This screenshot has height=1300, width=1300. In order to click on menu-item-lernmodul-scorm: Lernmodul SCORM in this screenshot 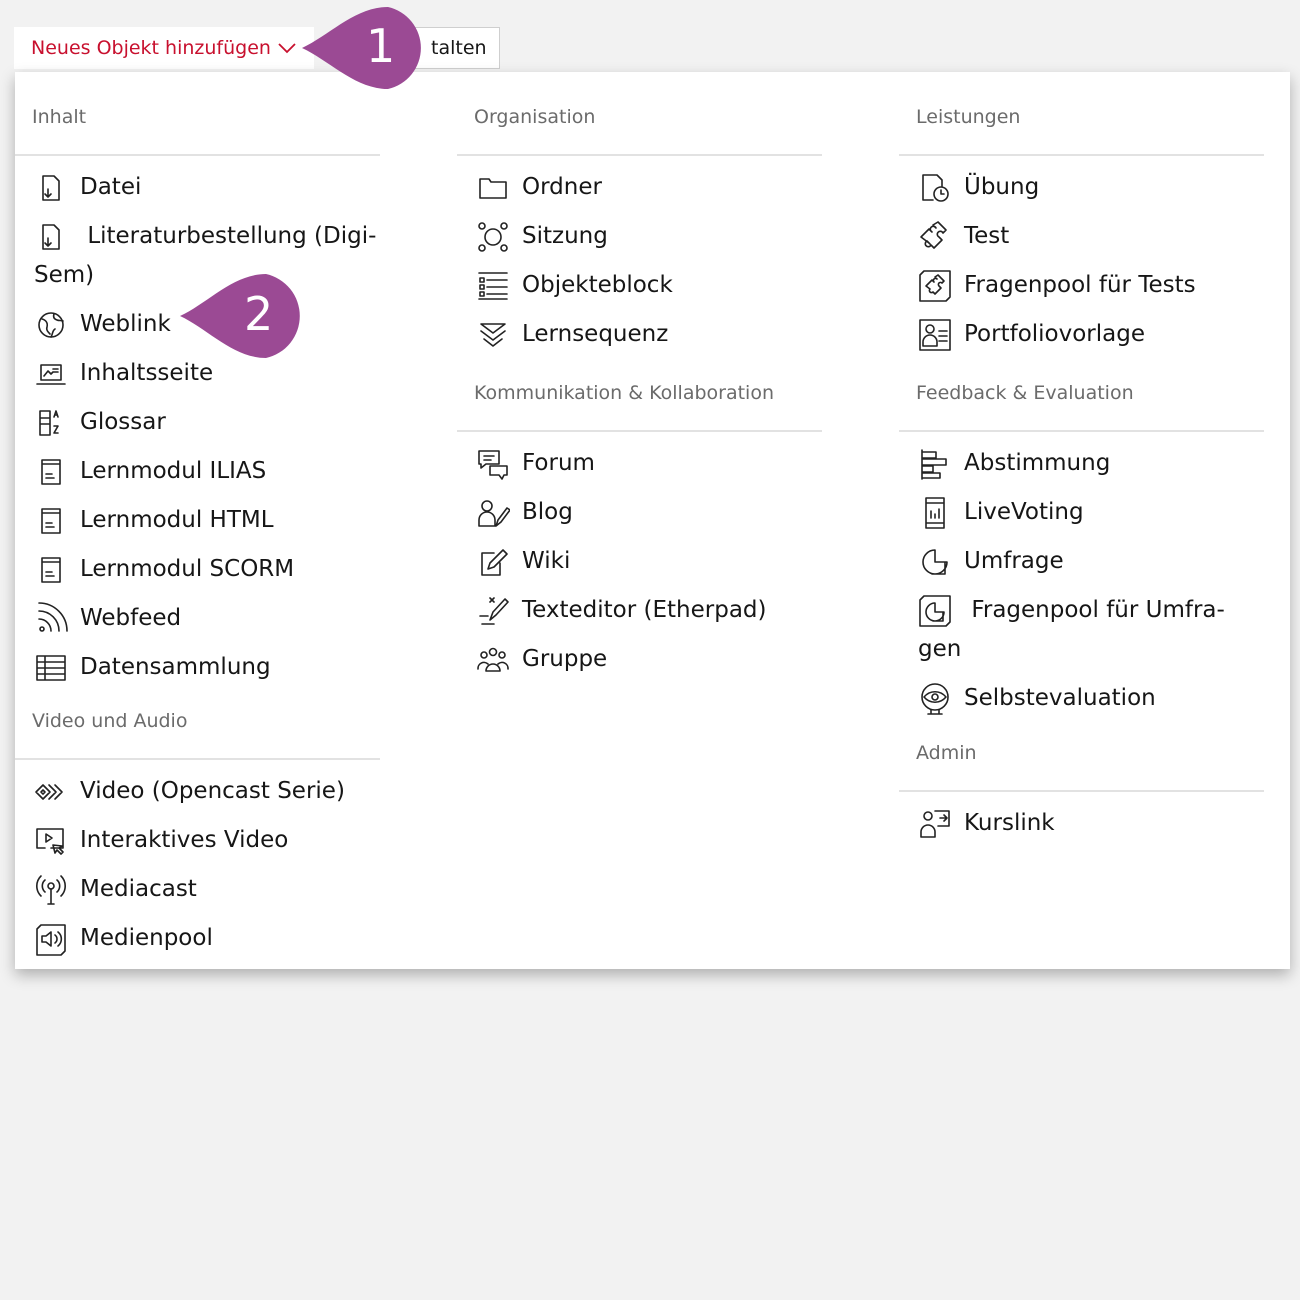, I will do `click(197, 574)`.